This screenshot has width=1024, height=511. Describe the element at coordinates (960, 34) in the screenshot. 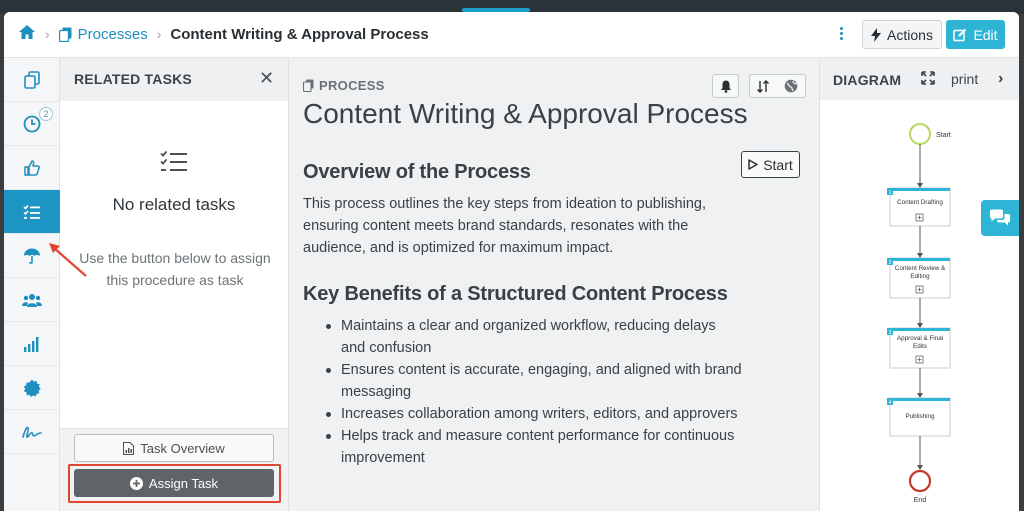

I see `edit-icon` at that location.